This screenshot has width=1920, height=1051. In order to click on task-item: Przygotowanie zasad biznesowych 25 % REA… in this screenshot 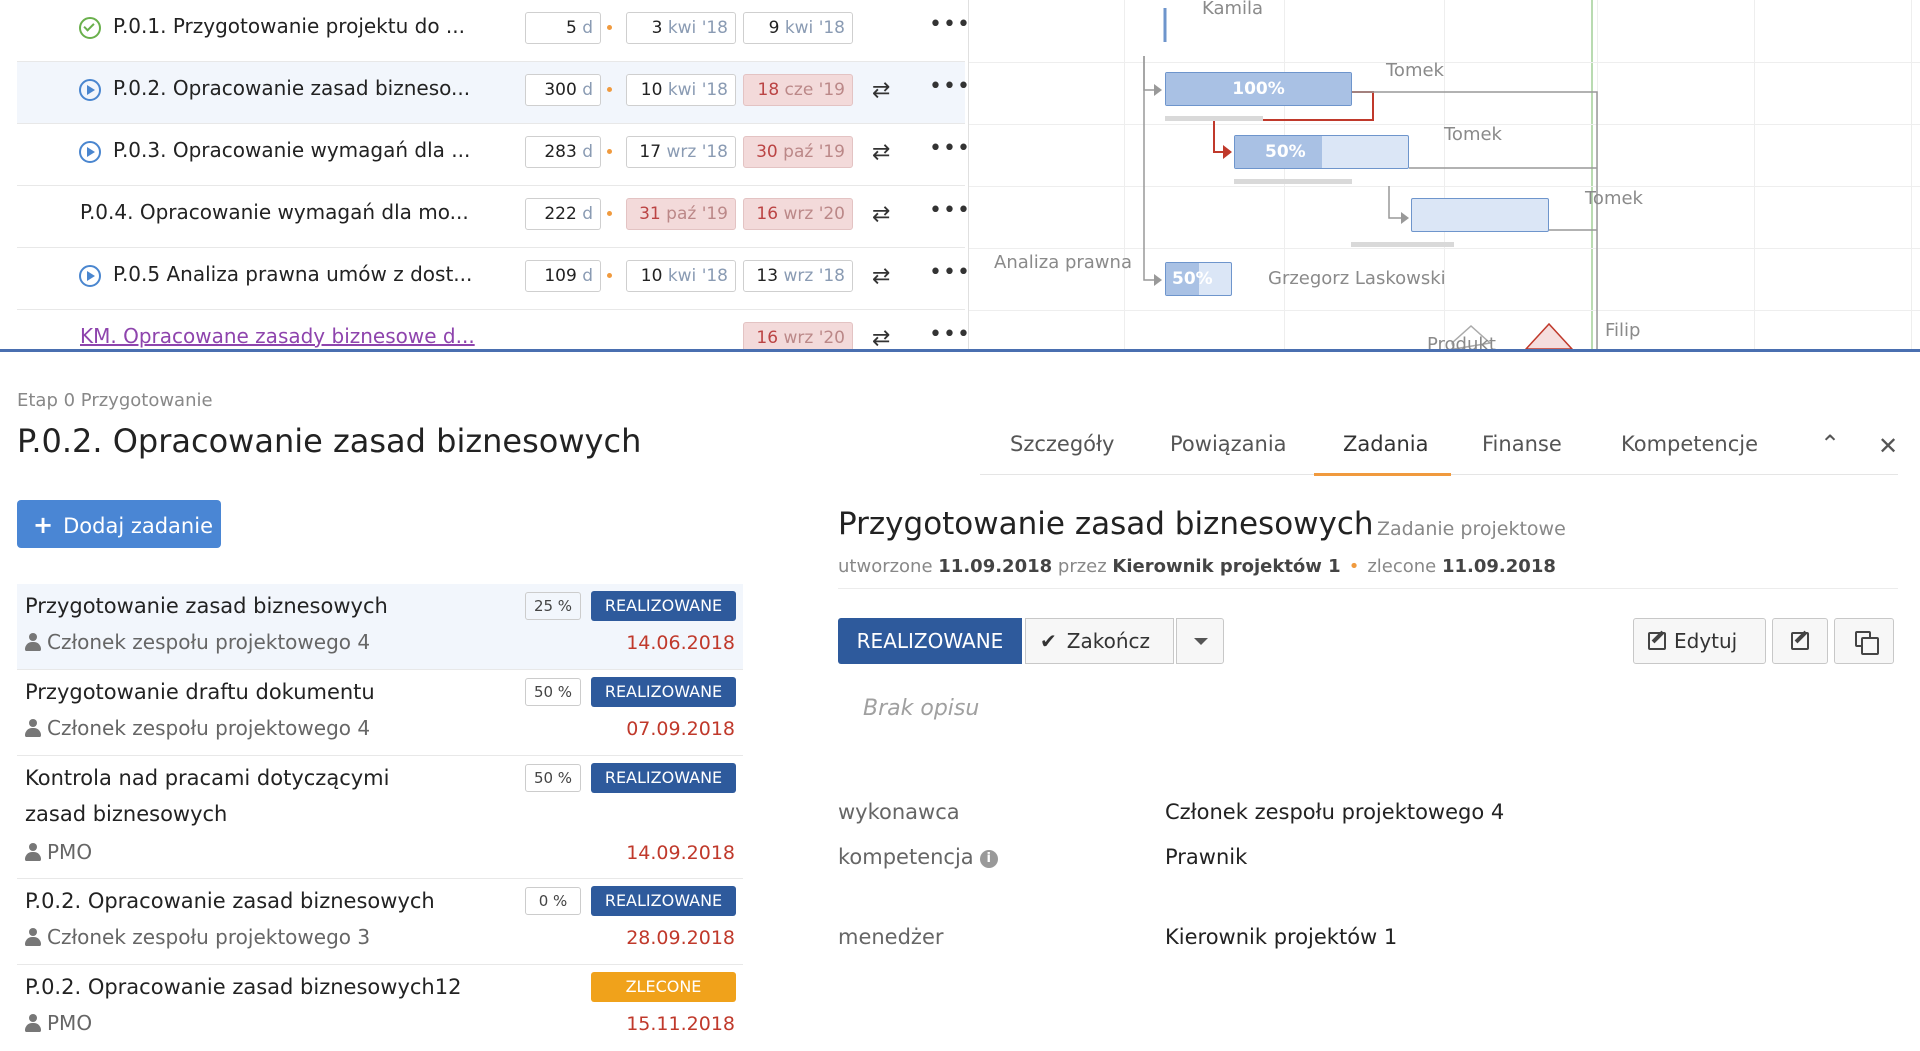, I will do `click(380, 627)`.